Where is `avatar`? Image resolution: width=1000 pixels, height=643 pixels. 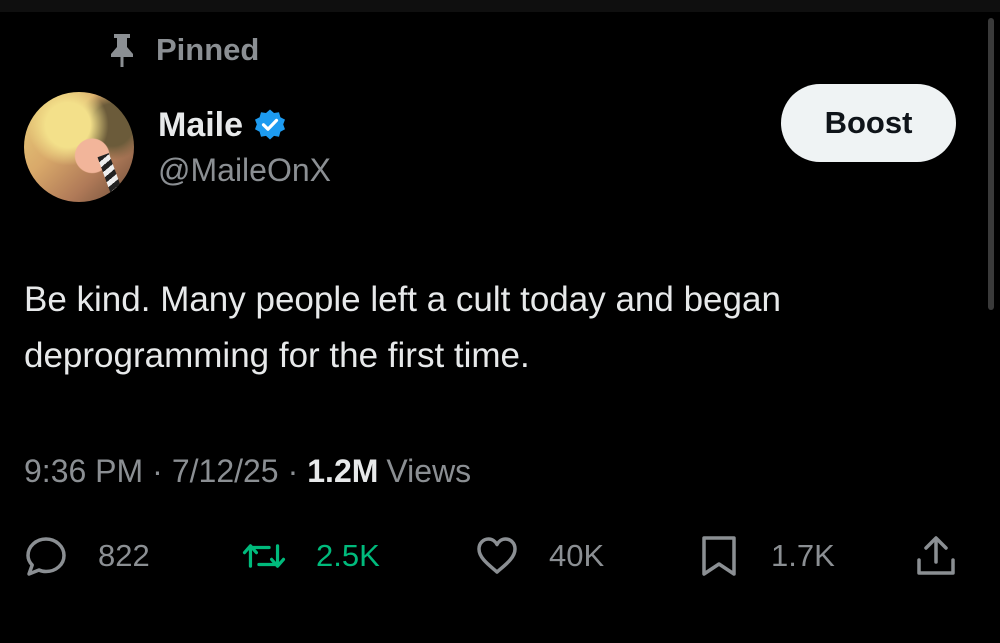 avatar is located at coordinates (79, 147).